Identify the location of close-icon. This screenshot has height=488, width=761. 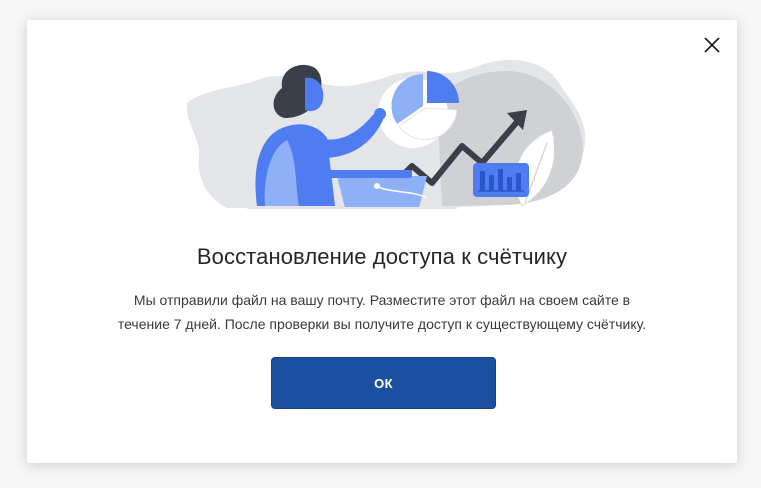
(712, 45).